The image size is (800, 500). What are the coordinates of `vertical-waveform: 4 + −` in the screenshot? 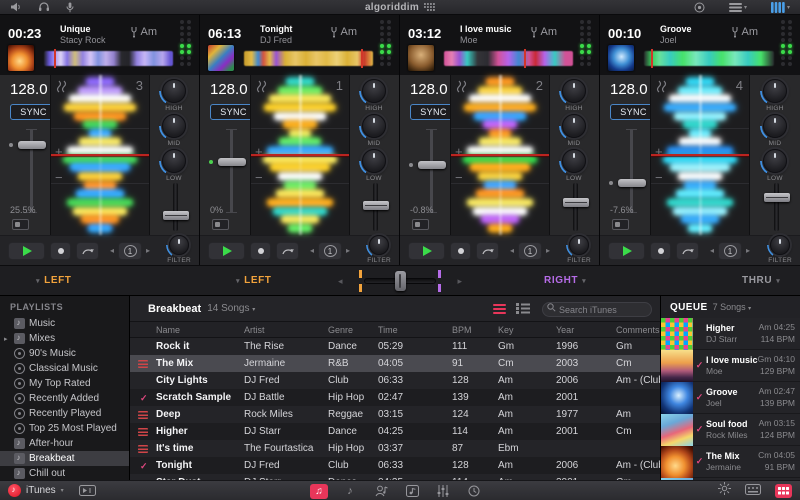 It's located at (700, 155).